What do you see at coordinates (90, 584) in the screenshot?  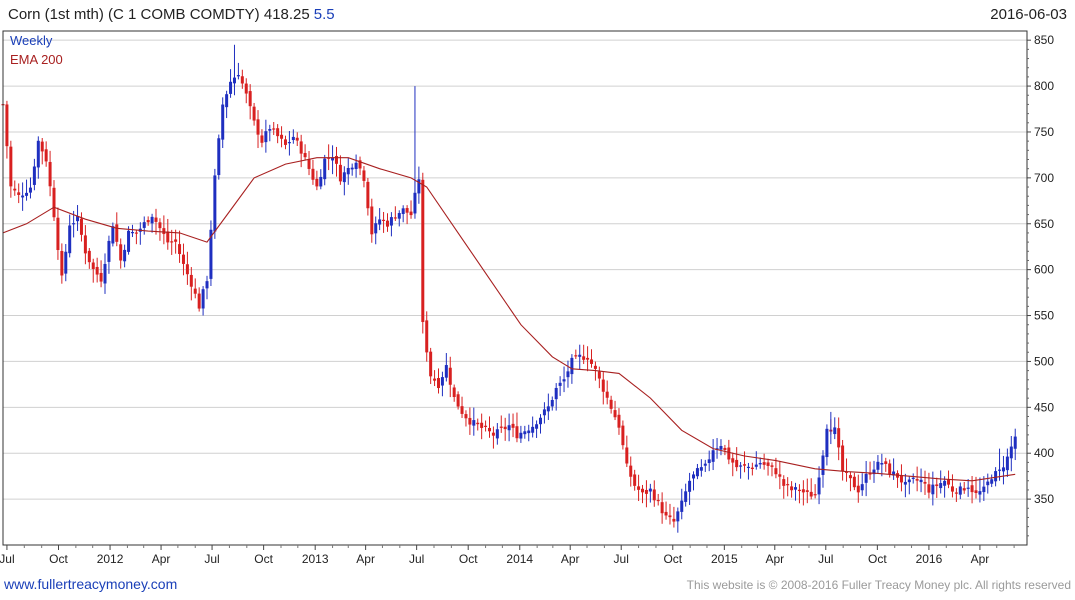 I see `site-link: www.fullertreacymoney.com` at bounding box center [90, 584].